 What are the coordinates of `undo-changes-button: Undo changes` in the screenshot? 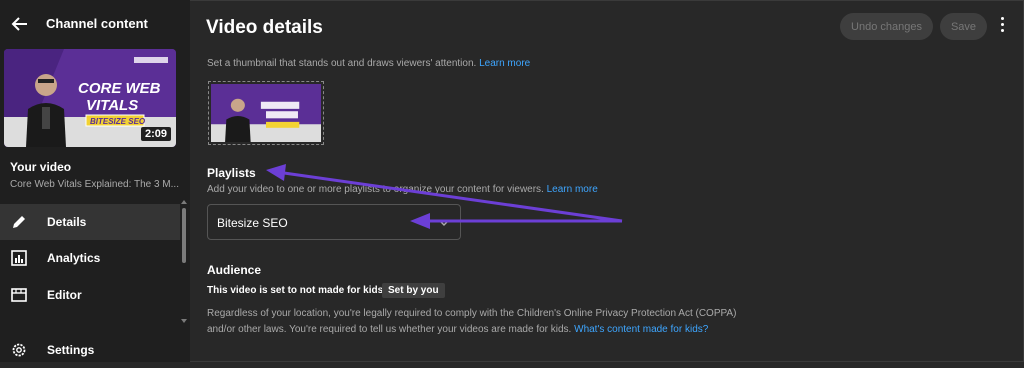 It's located at (886, 26).